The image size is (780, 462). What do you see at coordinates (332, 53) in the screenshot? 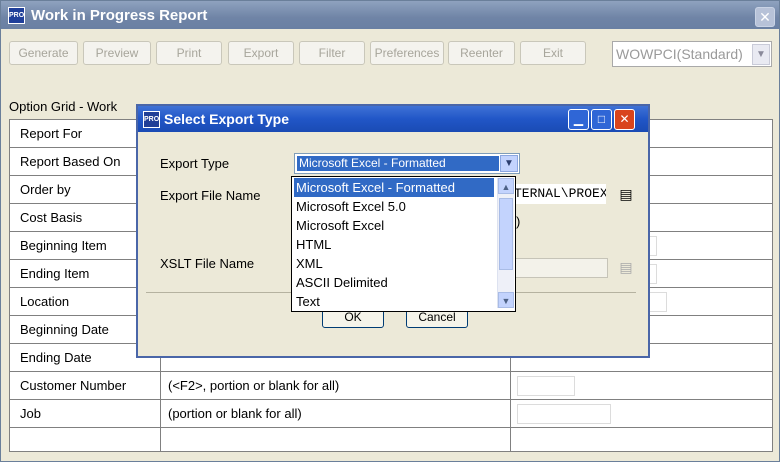
I see `filter-button: Filter` at bounding box center [332, 53].